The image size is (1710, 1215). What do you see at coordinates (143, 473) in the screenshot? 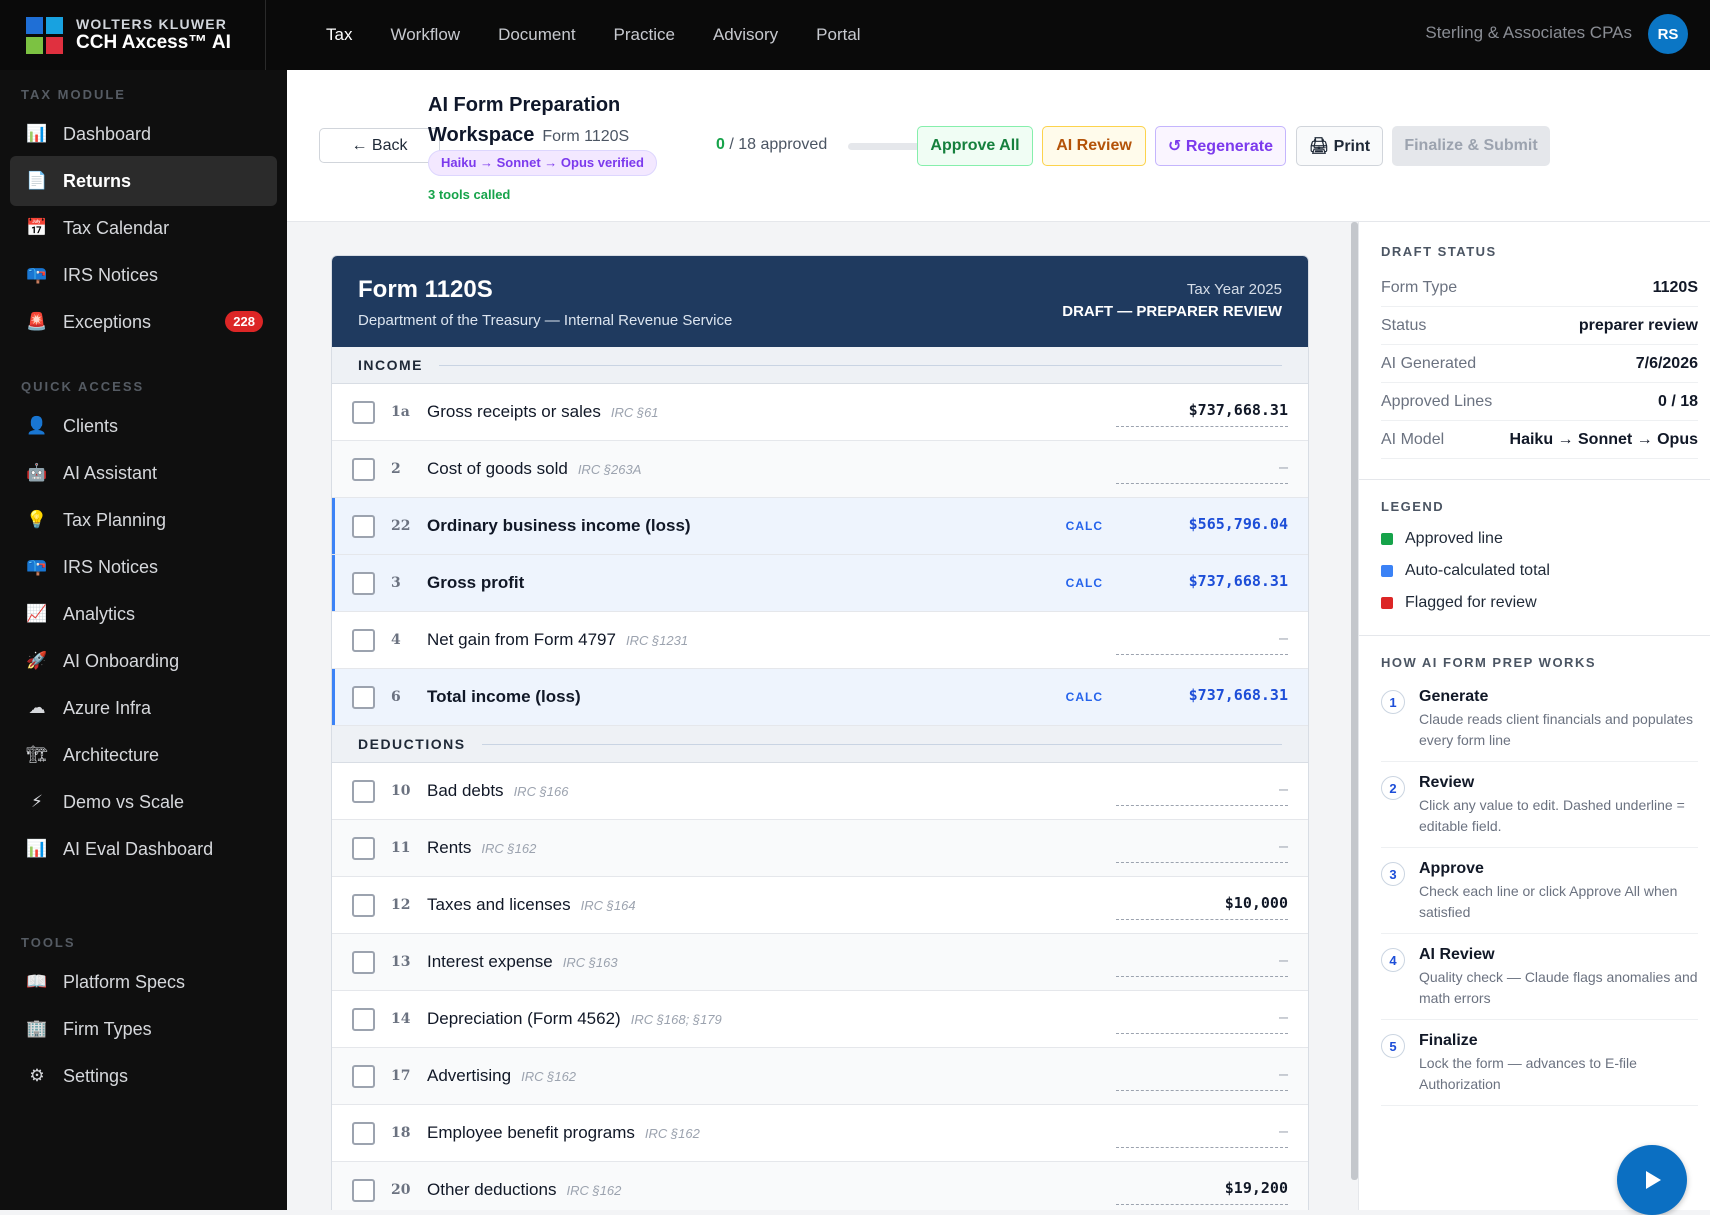
I see `sidebar-item-ai-assistant: 🤖 AI Assistant` at bounding box center [143, 473].